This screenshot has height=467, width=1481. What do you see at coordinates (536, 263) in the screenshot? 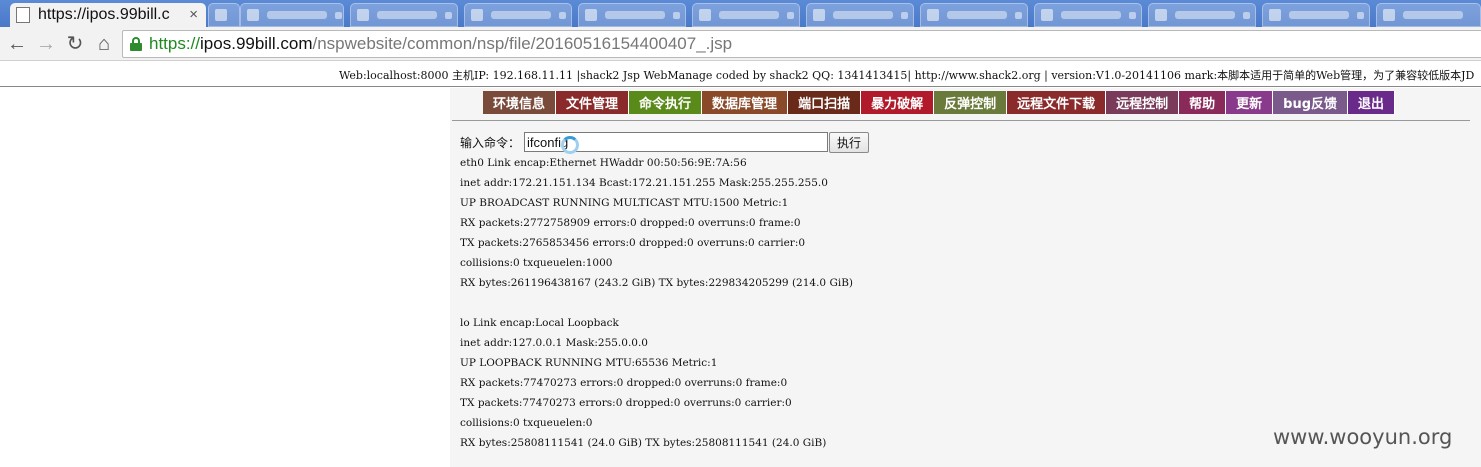
I see `output-line: collisions:0 txqueuelen:1000` at bounding box center [536, 263].